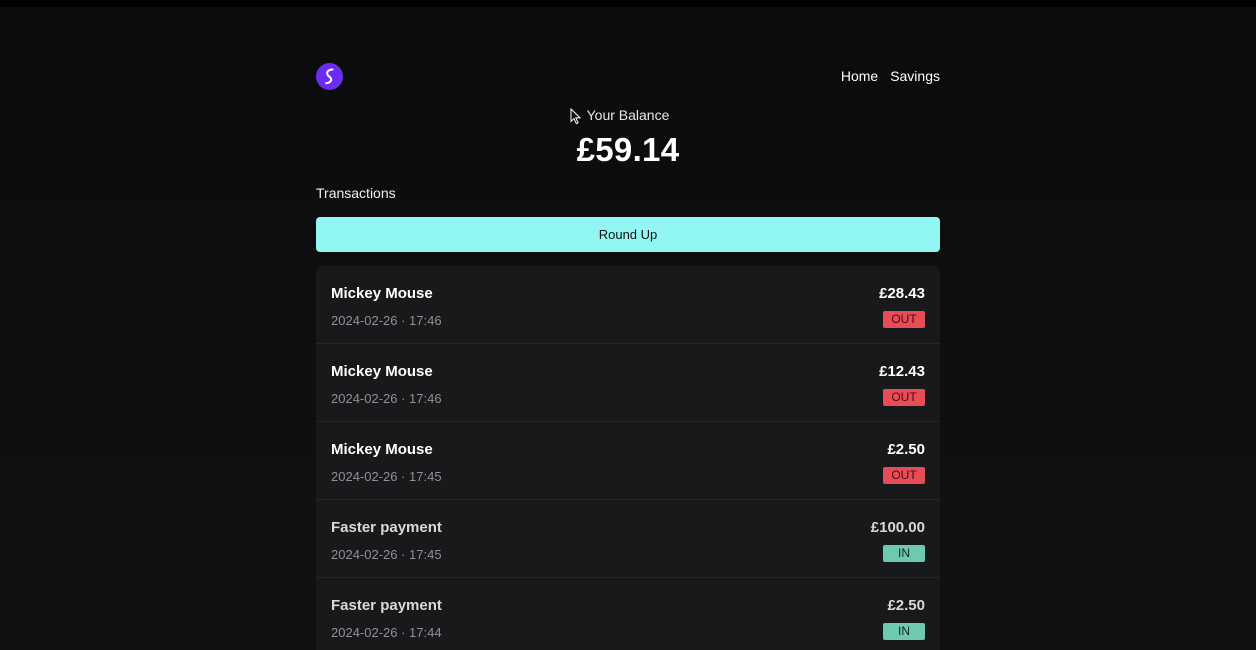 The width and height of the screenshot is (1256, 650). Describe the element at coordinates (356, 193) in the screenshot. I see `transactions-heading: Transactions` at that location.